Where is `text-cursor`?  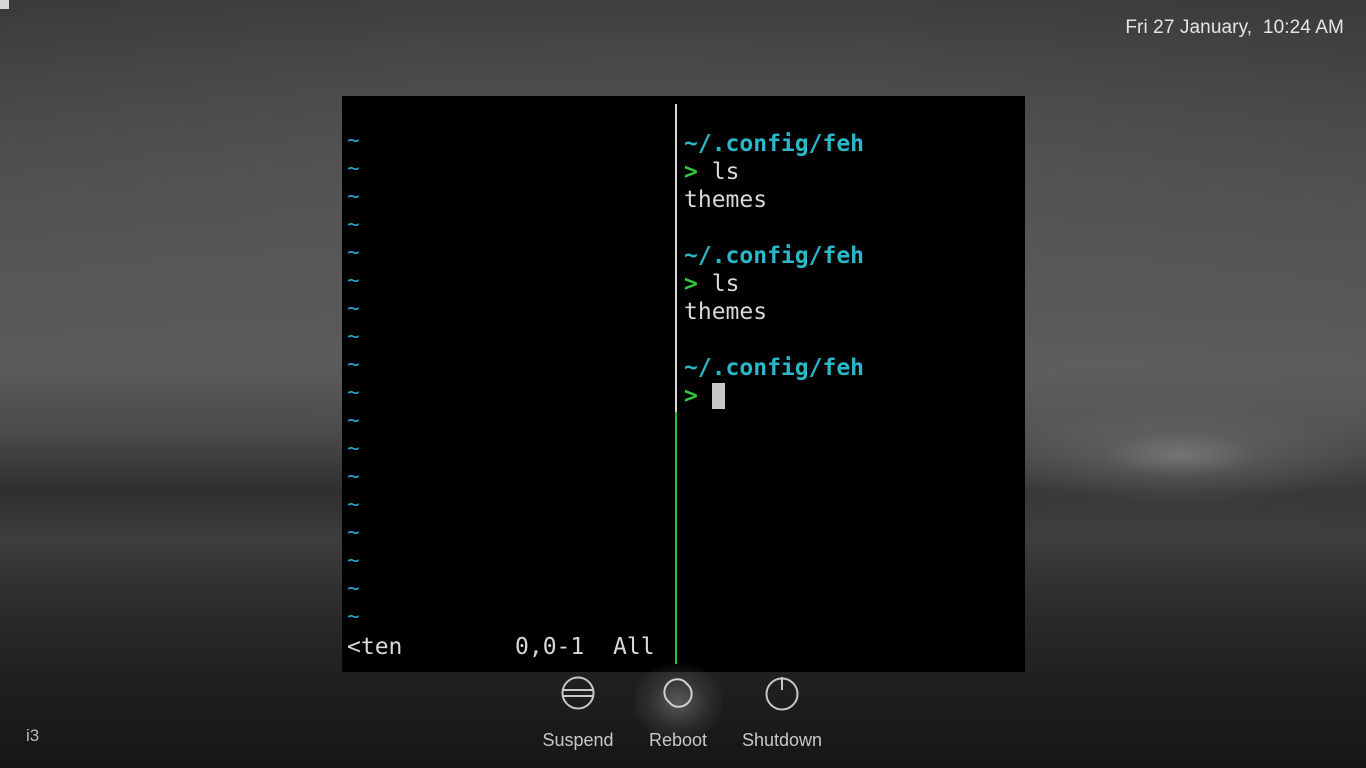
text-cursor is located at coordinates (718, 396).